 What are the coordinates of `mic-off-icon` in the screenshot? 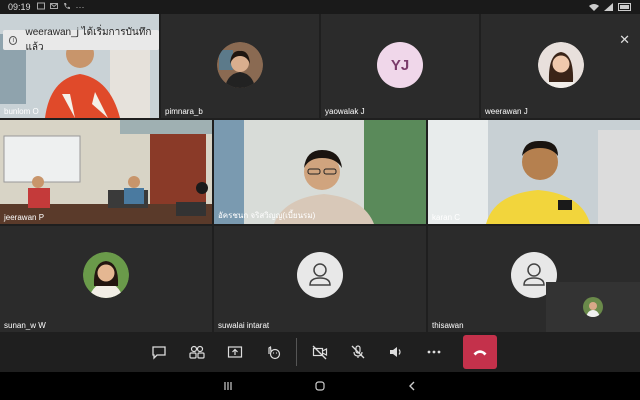 It's located at (357, 352).